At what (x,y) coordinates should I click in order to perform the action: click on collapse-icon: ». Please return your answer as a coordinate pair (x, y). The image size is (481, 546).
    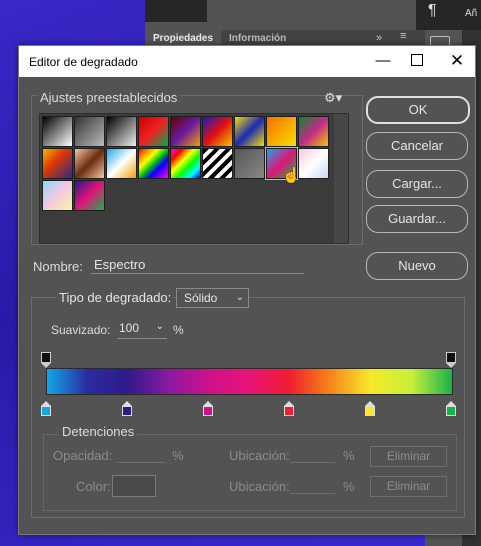
    Looking at the image, I should click on (379, 38).